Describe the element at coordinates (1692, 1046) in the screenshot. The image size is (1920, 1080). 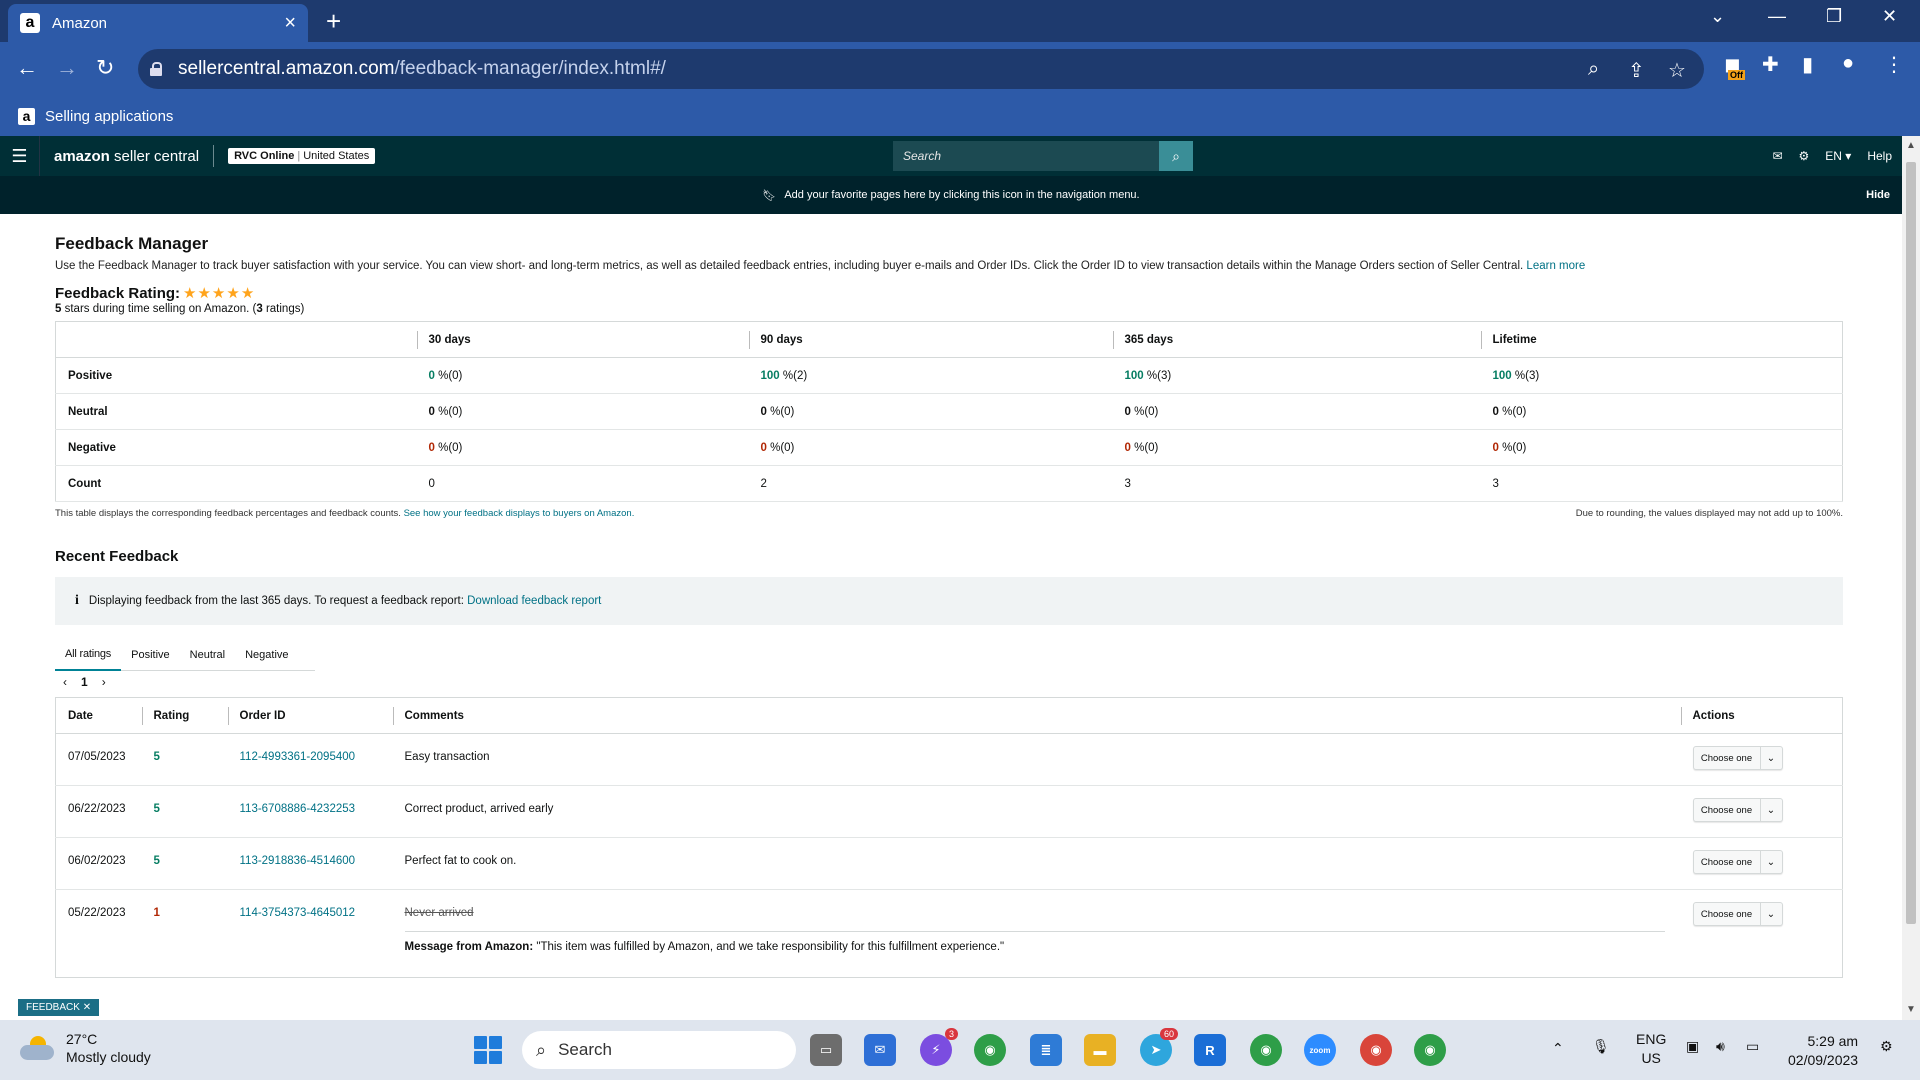
I see `network-icon: ▣` at that location.